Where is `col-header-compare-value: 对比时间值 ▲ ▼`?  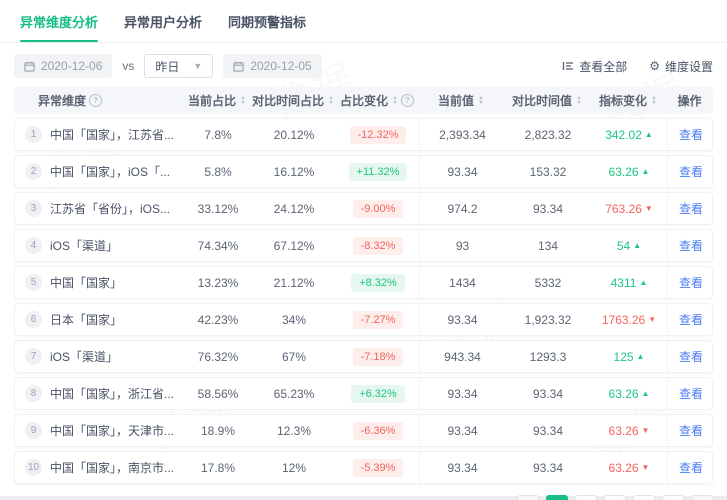
col-header-compare-value: 对比时间值 ▲ ▼ is located at coordinates (547, 100).